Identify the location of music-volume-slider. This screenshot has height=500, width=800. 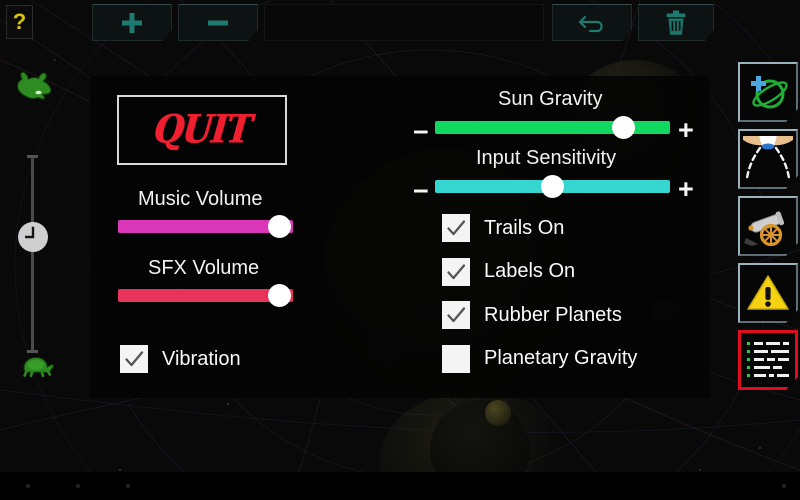
(205, 226).